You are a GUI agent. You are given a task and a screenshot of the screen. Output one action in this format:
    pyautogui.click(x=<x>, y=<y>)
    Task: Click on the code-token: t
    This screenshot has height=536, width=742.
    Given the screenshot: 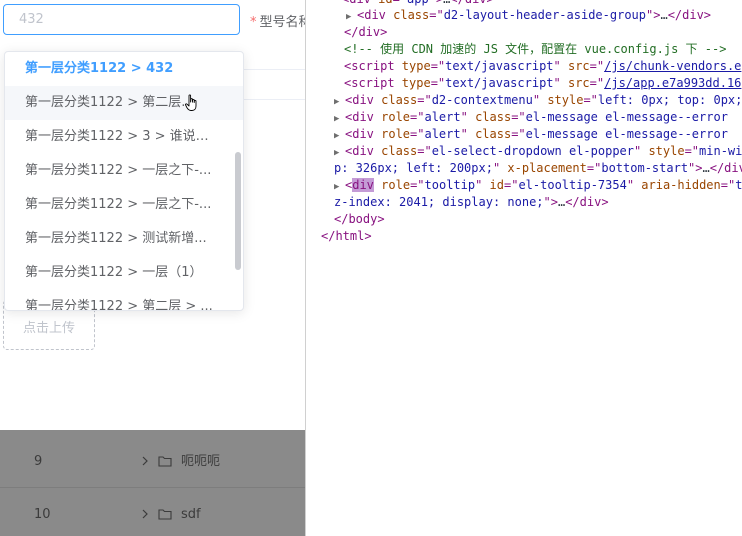 What is the action you would take?
    pyautogui.click(x=738, y=185)
    